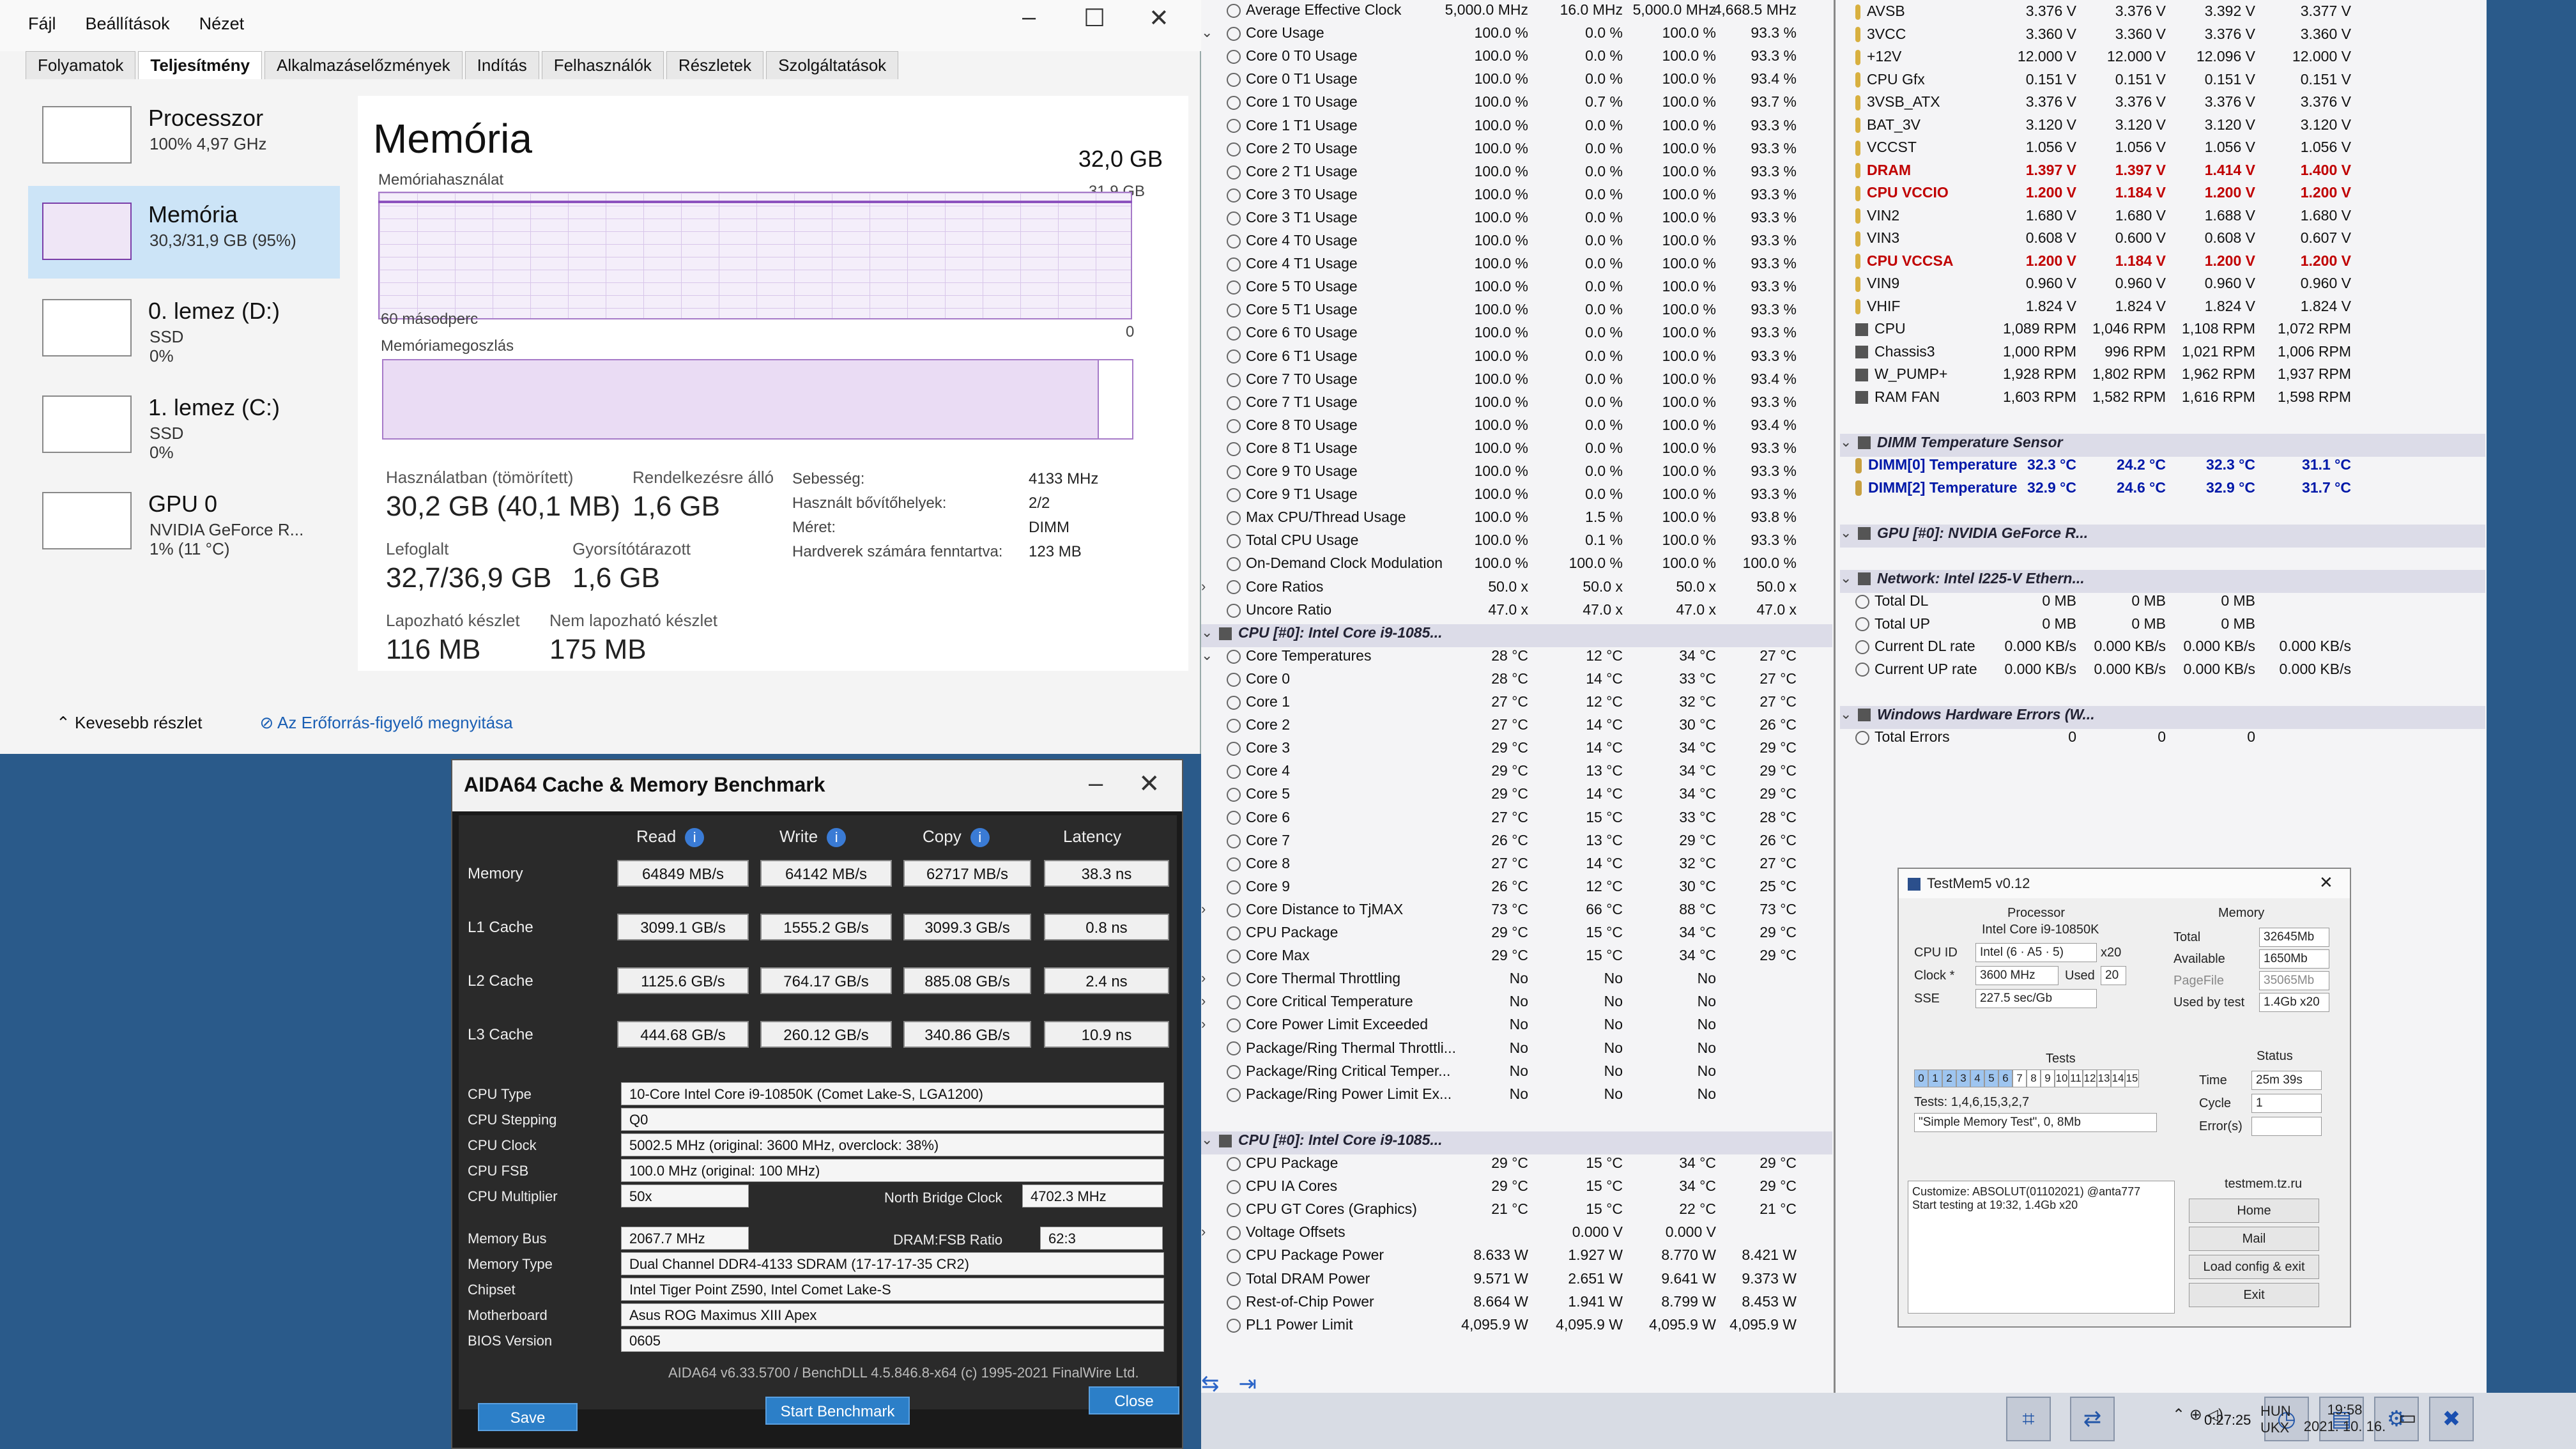 The width and height of the screenshot is (2576, 1449). I want to click on sensor-row: Core 0 T0 Usage 100.0 % 0.0 % 100.0 % 93.3 %, so click(1516, 58).